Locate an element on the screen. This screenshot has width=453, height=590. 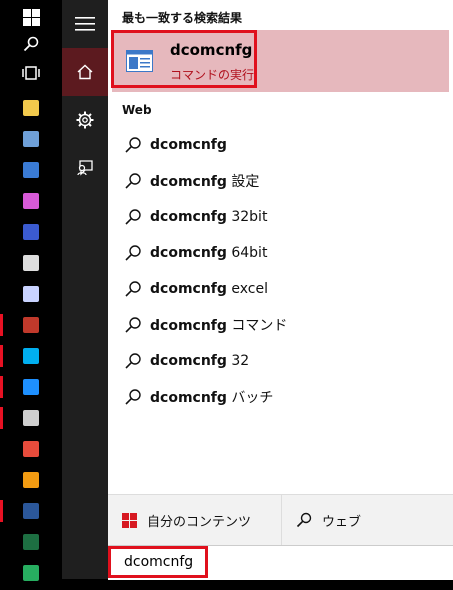
suggestion-suffix: 64bit is located at coordinates (247, 253).